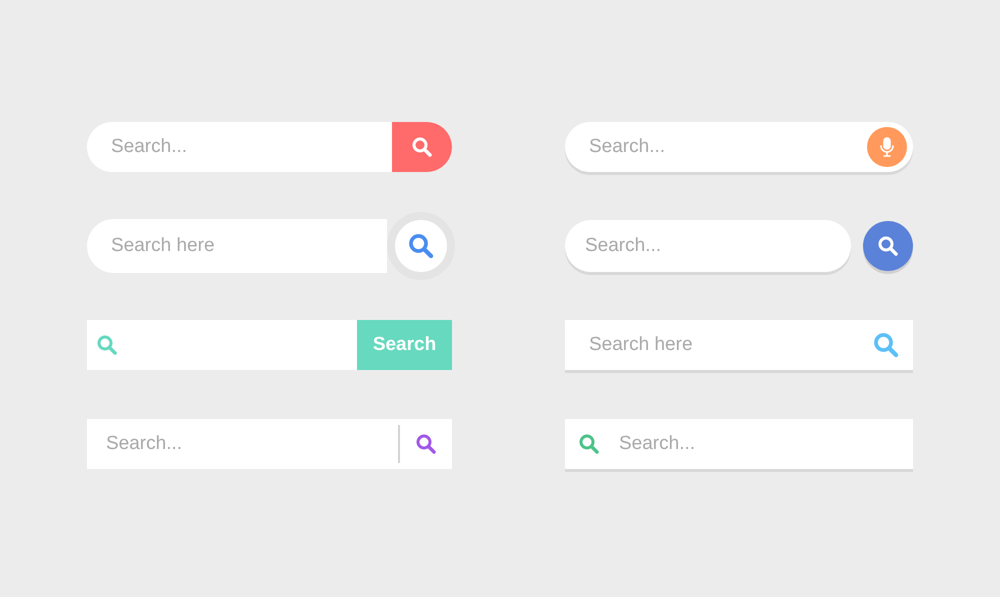  What do you see at coordinates (404, 345) in the screenshot?
I see `search-button: Search` at bounding box center [404, 345].